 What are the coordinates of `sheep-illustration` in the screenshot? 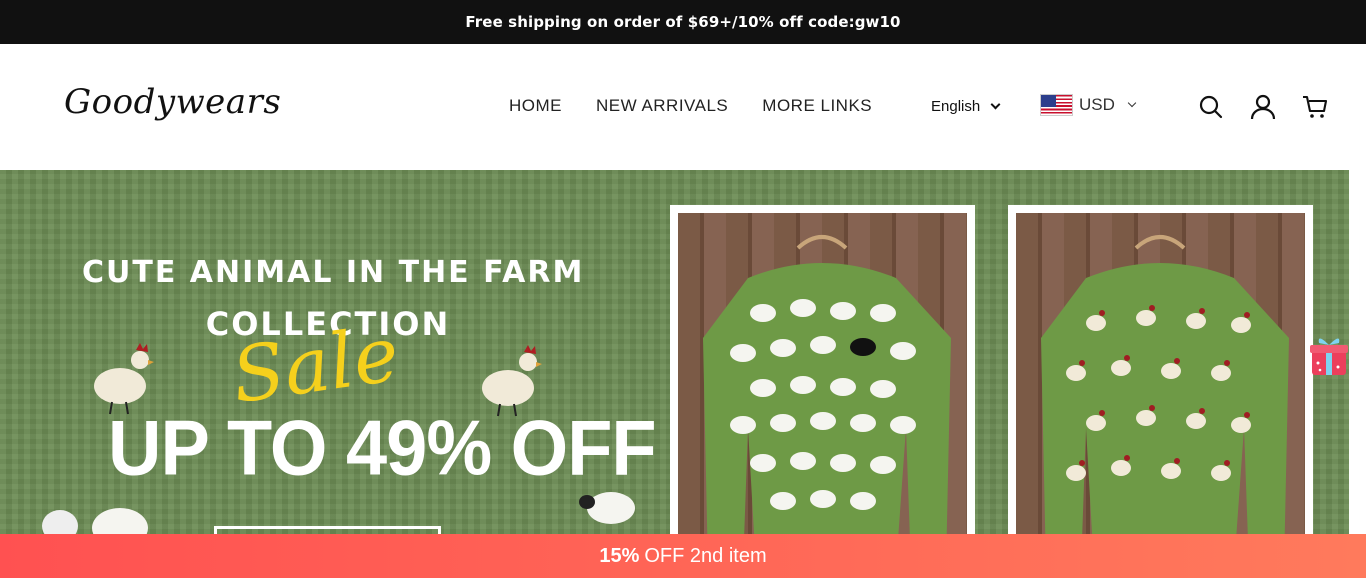 It's located at (95, 521).